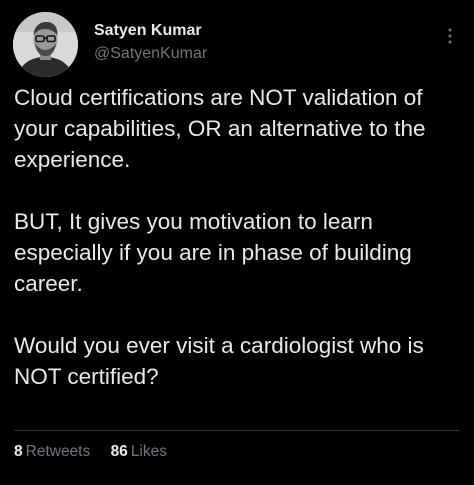 The height and width of the screenshot is (485, 474). What do you see at coordinates (237, 430) in the screenshot?
I see `stats-divider` at bounding box center [237, 430].